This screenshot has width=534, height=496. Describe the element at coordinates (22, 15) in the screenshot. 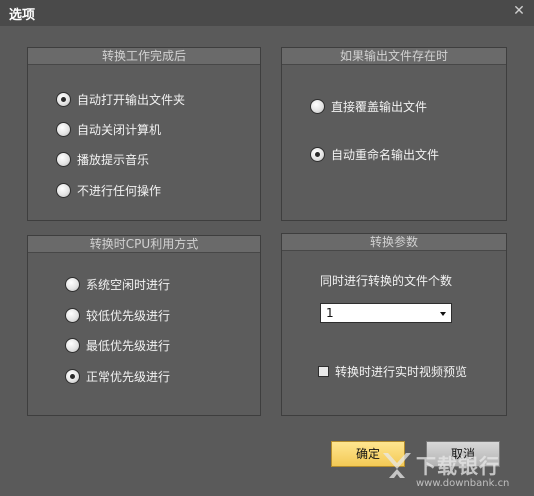

I see `window-title: 选项` at that location.